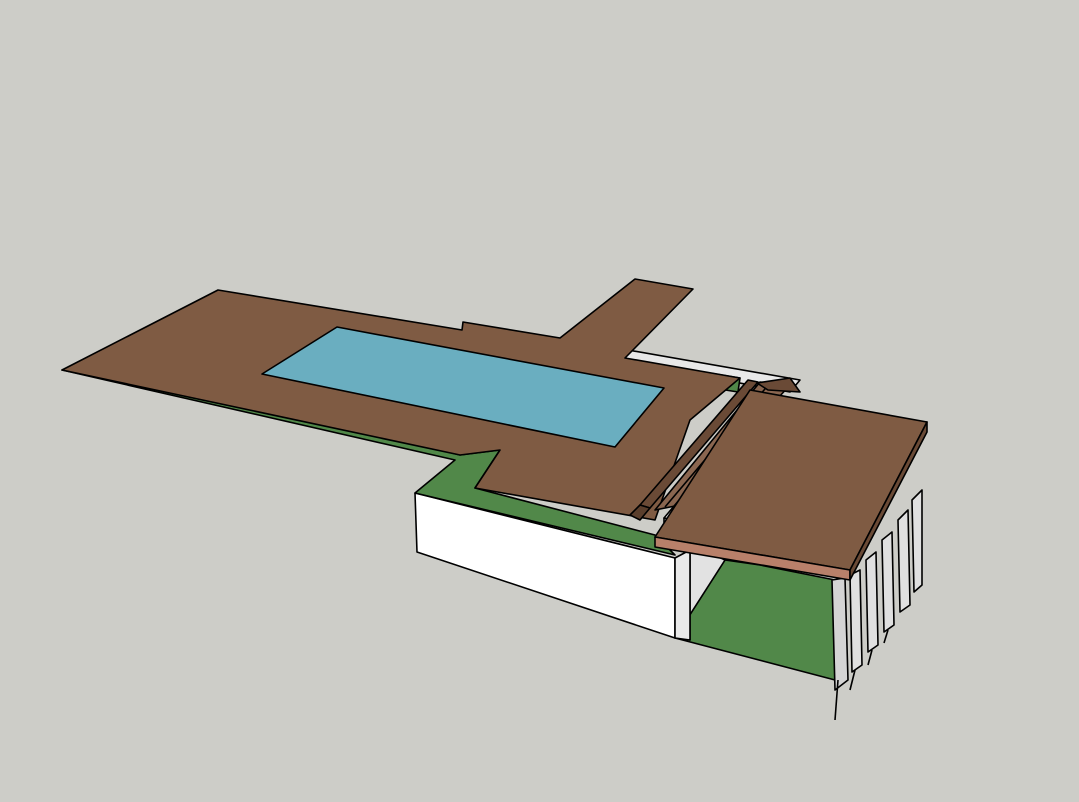 Image resolution: width=1079 pixels, height=802 pixels. Describe the element at coordinates (682, 595) in the screenshot. I see `retaining-wall-end` at that location.